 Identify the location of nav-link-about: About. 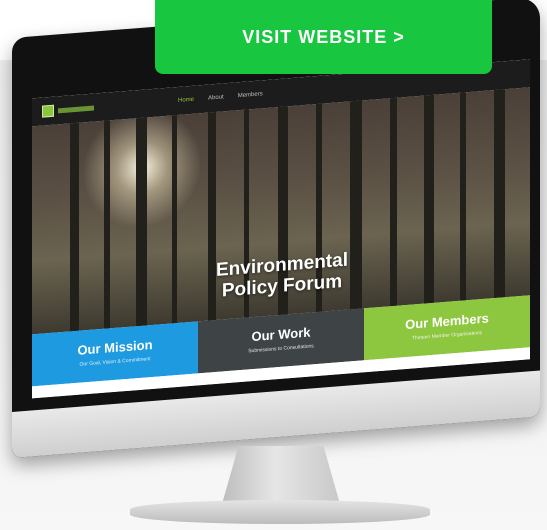
(216, 97).